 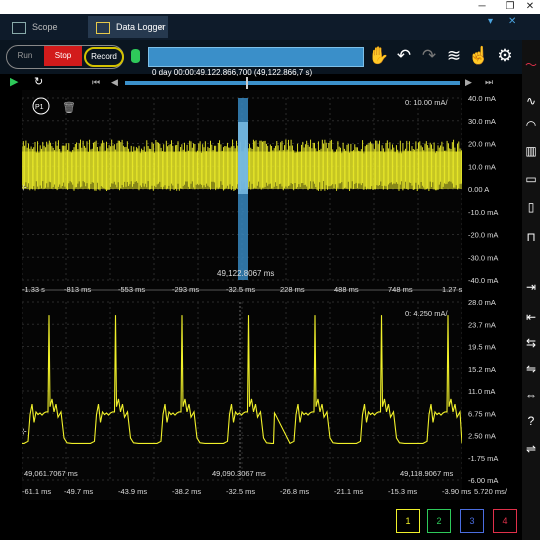 I want to click on waveform-icon: ≋, so click(x=454, y=56).